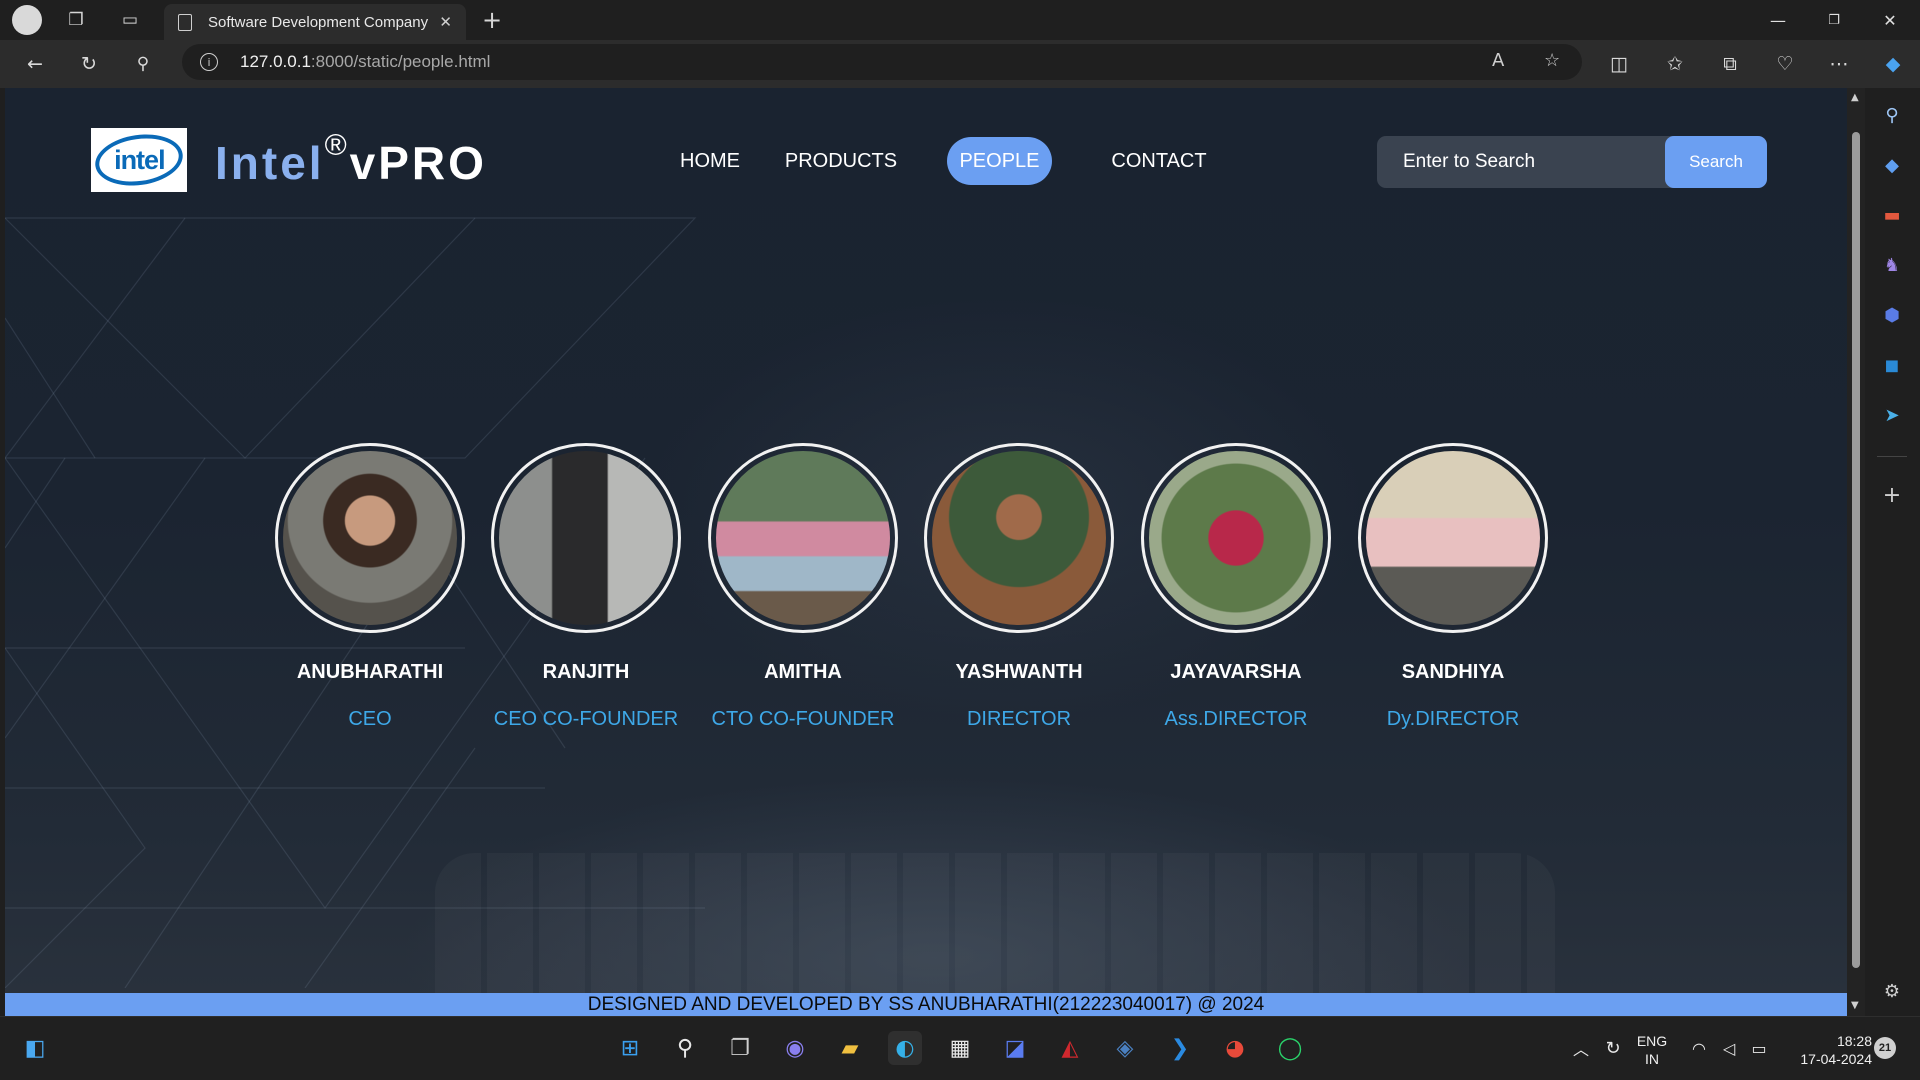 This screenshot has width=1920, height=1080. Describe the element at coordinates (89, 64) in the screenshot. I see `refresh-icon: ↻` at that location.